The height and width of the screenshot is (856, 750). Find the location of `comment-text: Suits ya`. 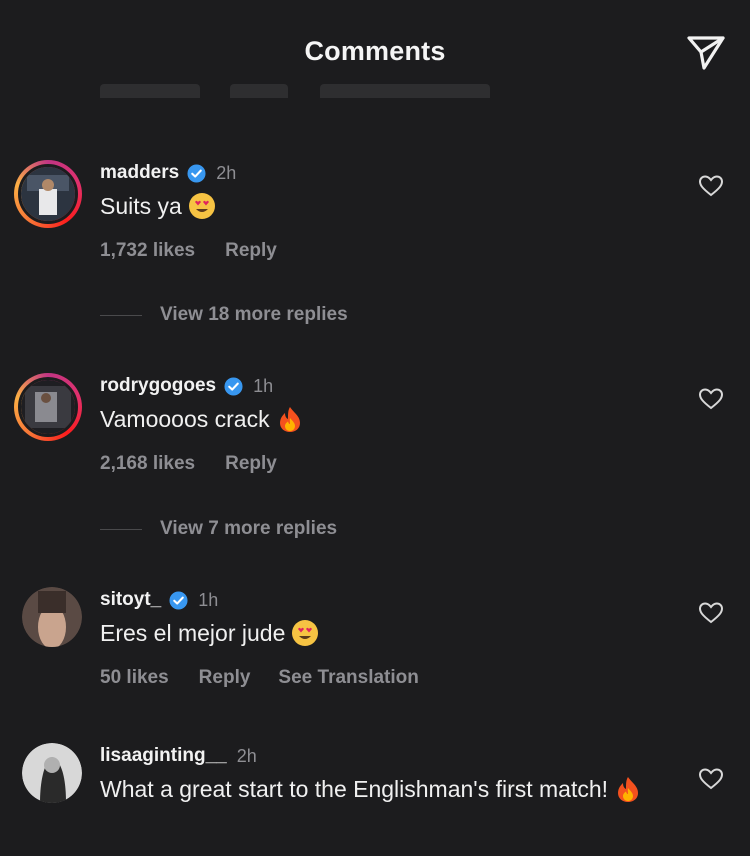

comment-text: Suits ya is located at coordinates (380, 206).